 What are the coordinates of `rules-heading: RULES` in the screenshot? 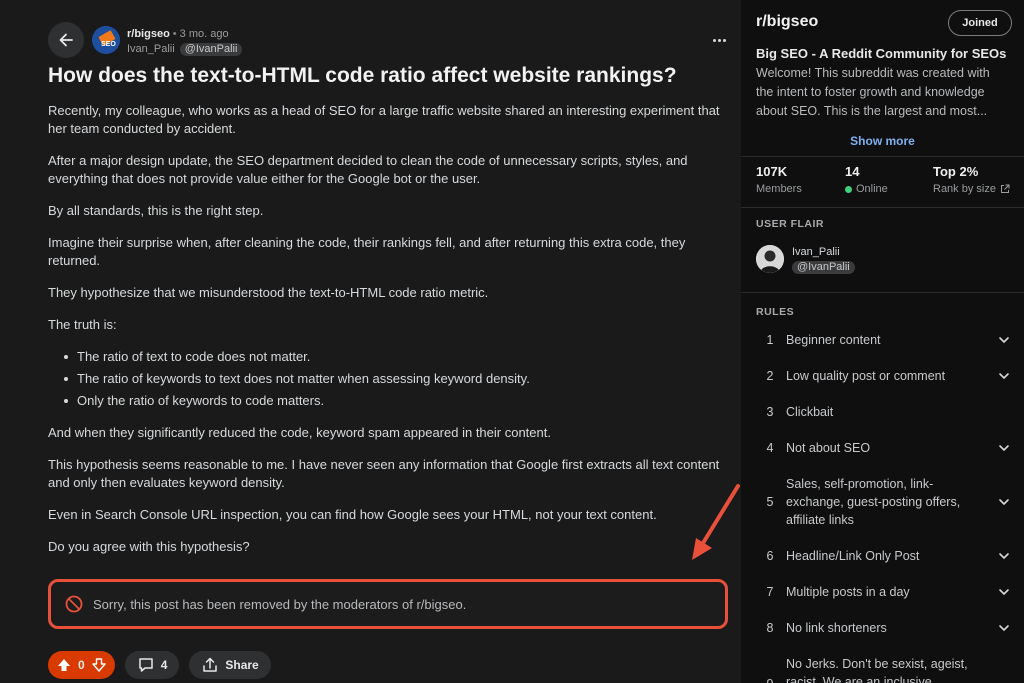 It's located at (775, 312).